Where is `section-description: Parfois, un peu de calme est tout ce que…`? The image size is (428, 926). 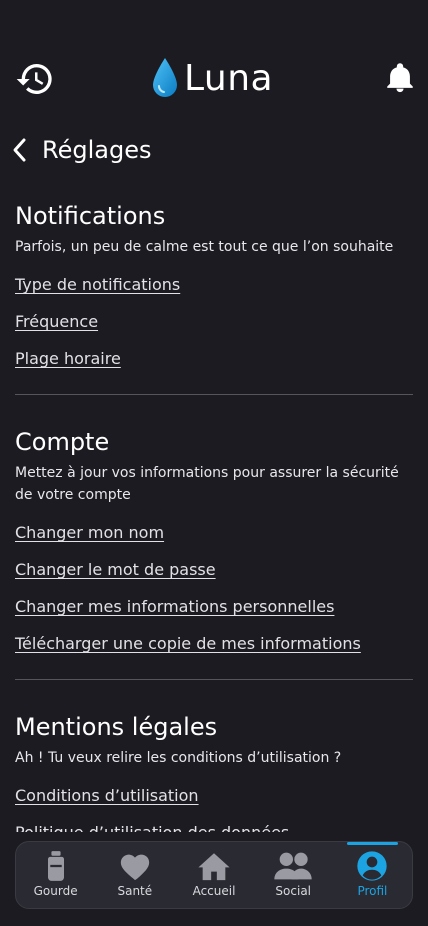 section-description: Parfois, un peu de calme est tout ce que… is located at coordinates (204, 247).